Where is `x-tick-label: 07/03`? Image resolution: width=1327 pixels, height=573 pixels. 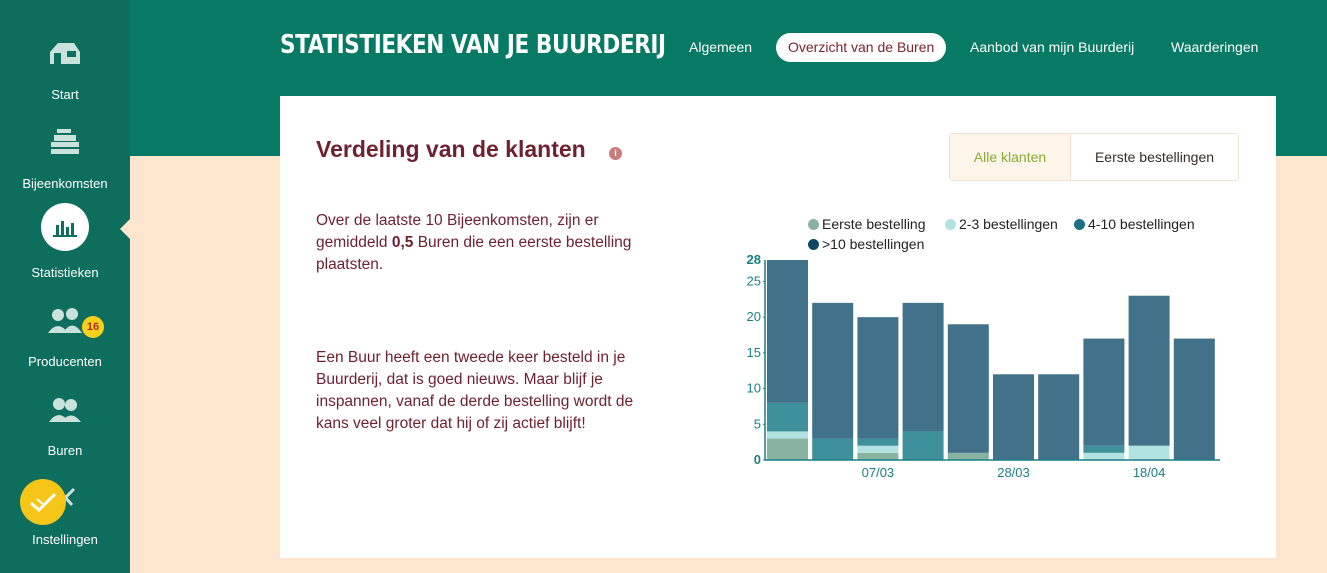 x-tick-label: 07/03 is located at coordinates (878, 472).